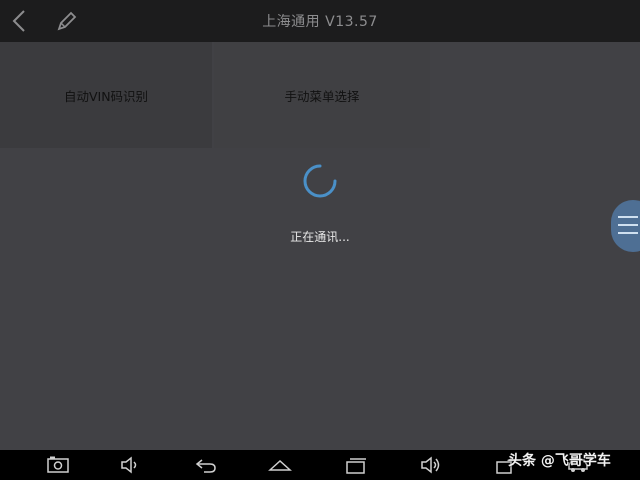 The width and height of the screenshot is (640, 480). Describe the element at coordinates (206, 465) in the screenshot. I see `back-icon` at that location.